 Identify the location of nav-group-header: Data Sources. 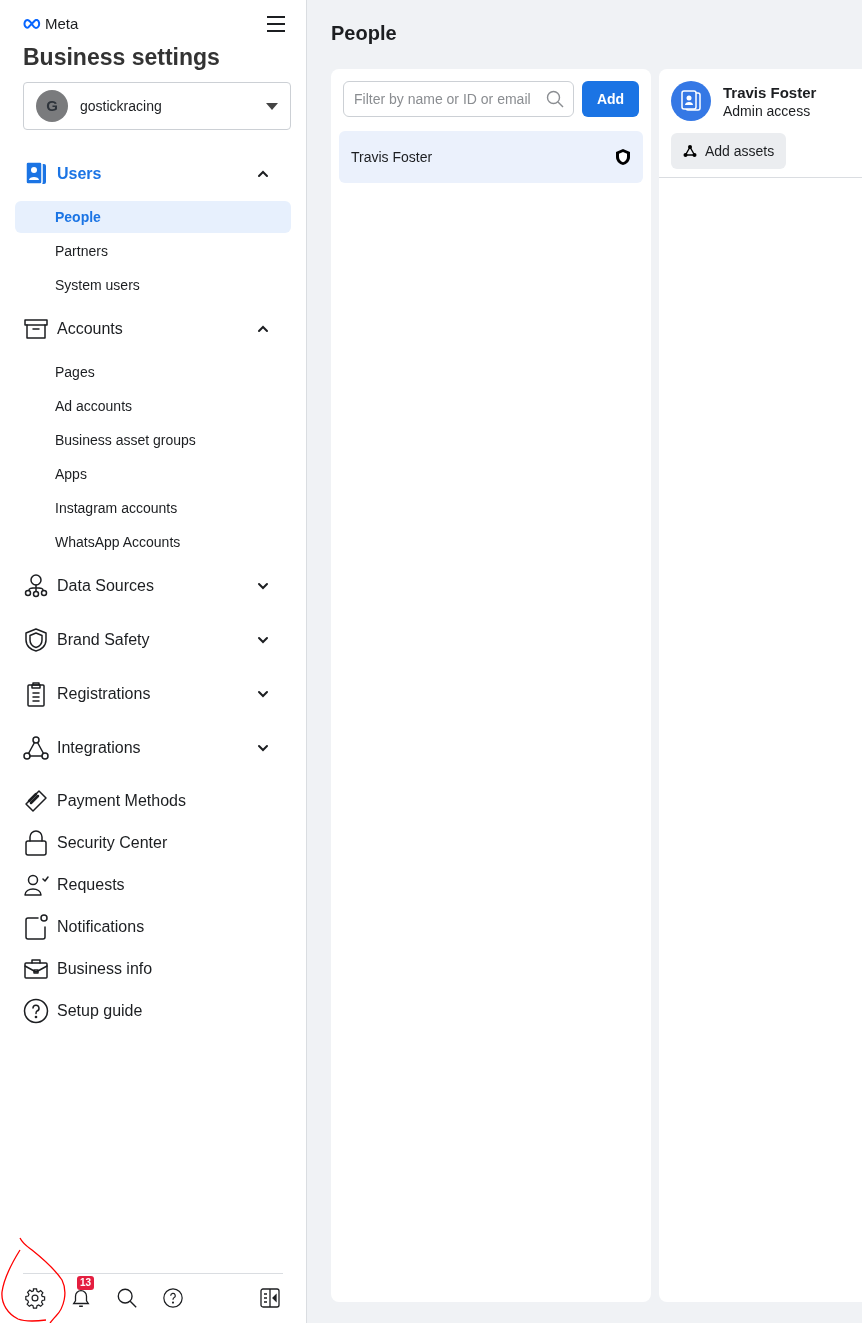
(153, 586).